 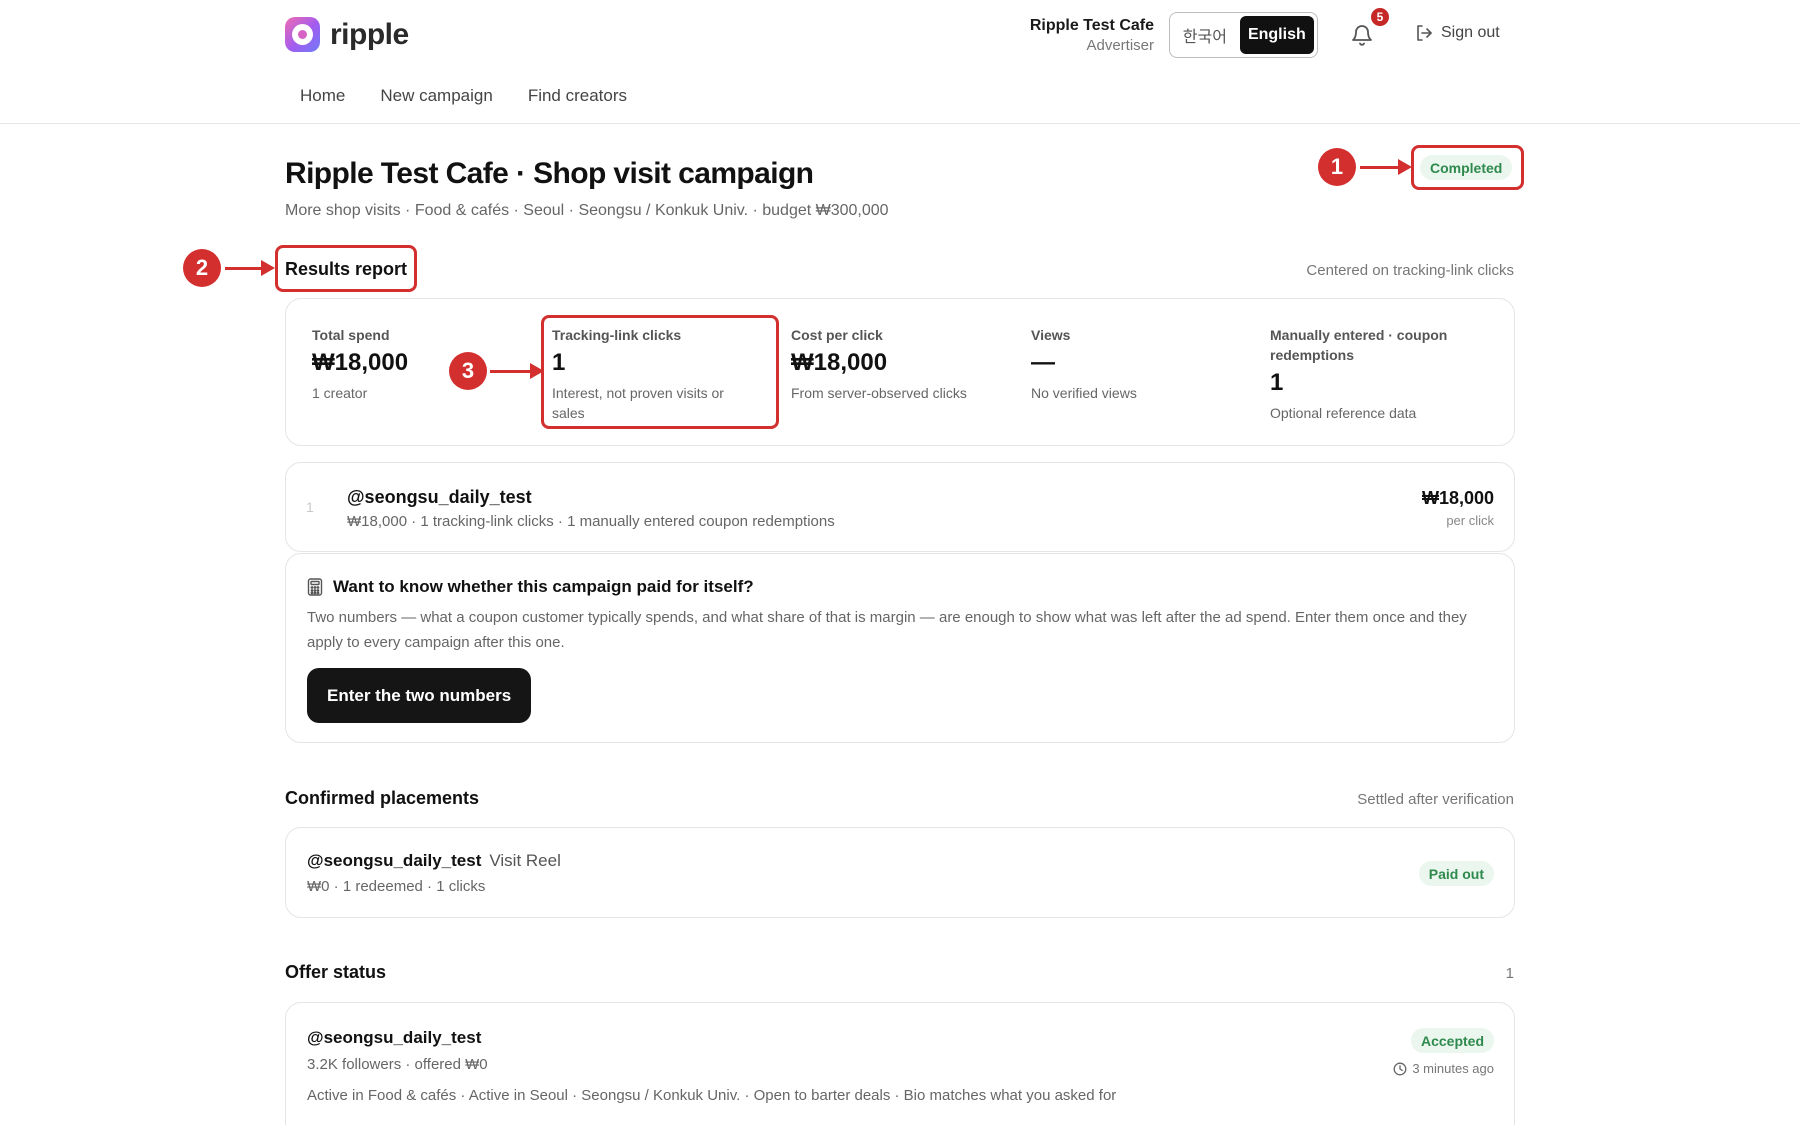 I want to click on metric-sub: No verified views, so click(x=1084, y=393).